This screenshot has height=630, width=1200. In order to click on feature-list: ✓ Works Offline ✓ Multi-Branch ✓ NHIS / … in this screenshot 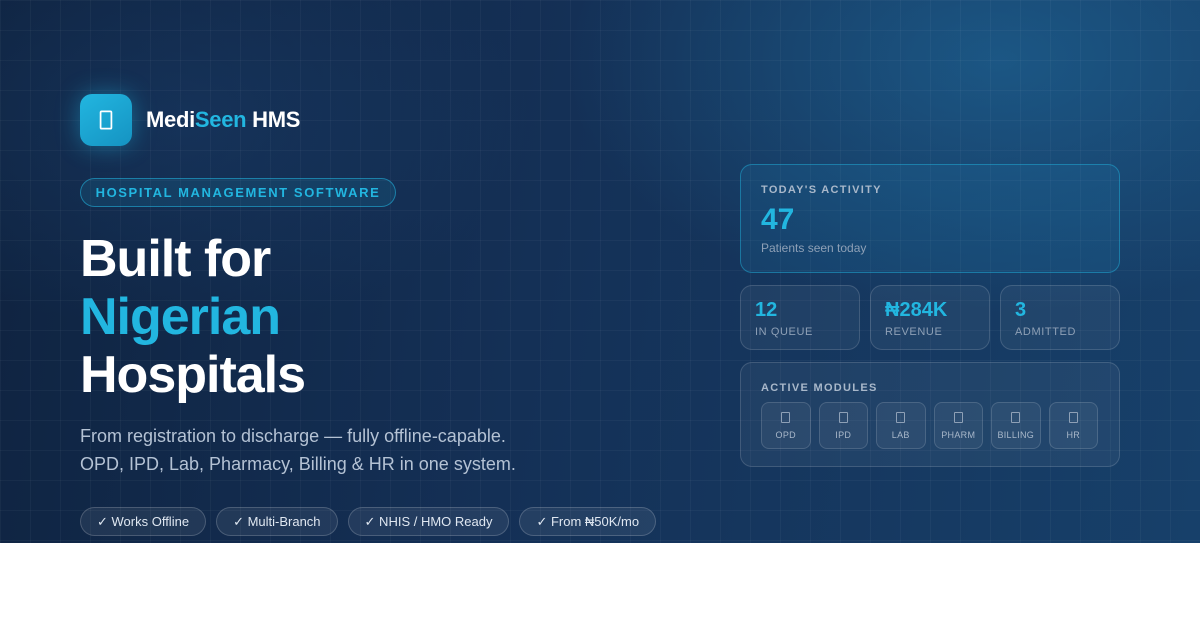, I will do `click(368, 521)`.